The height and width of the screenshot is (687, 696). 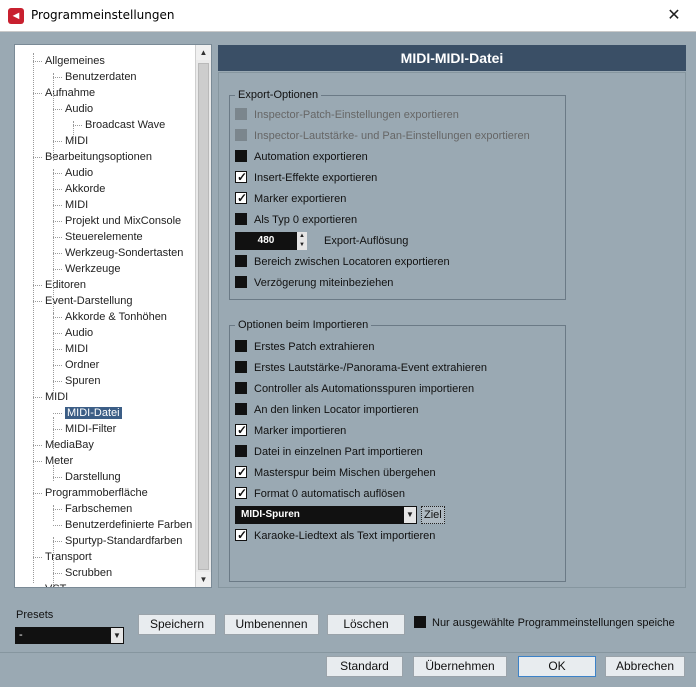 I want to click on tree-item: Benutzerdaten, so click(x=101, y=77).